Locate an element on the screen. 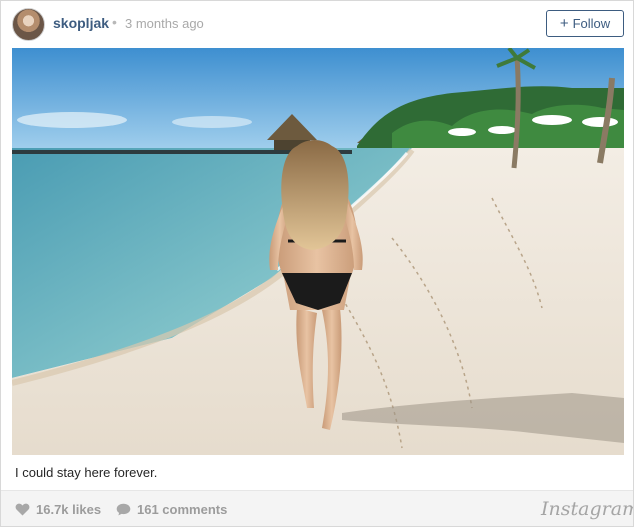  comment-icon is located at coordinates (123, 509).